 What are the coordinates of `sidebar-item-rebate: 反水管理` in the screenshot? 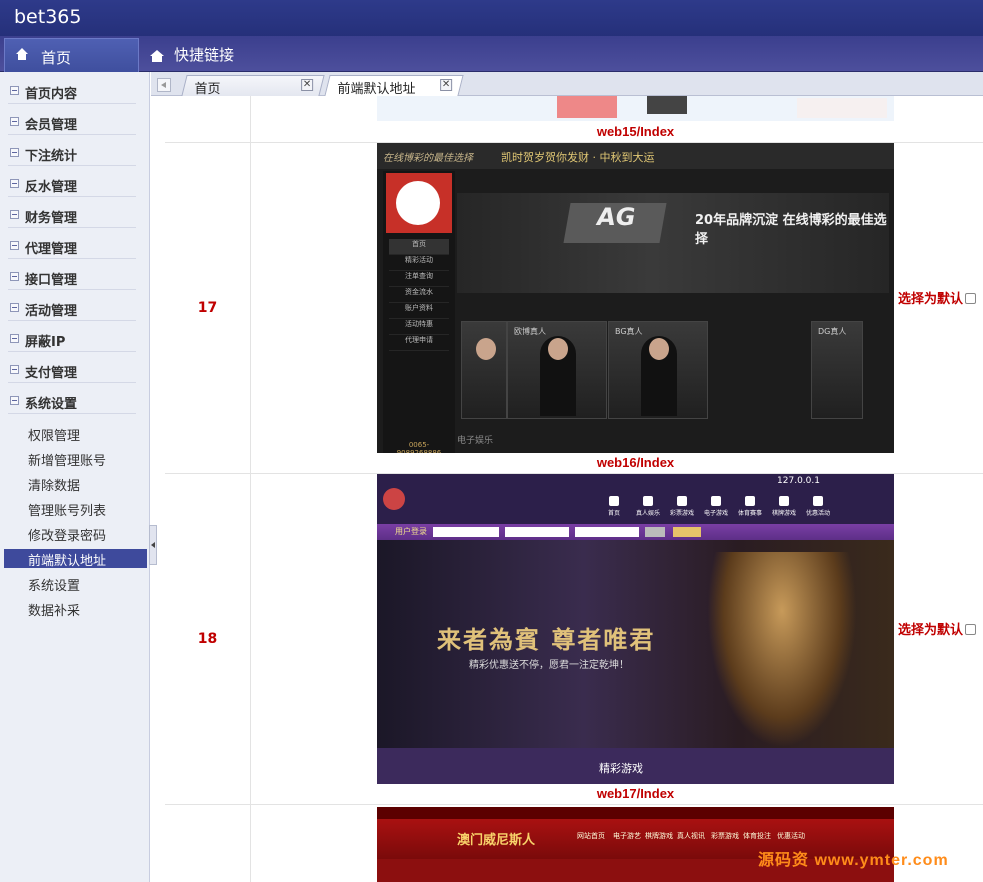 It's located at (72, 185).